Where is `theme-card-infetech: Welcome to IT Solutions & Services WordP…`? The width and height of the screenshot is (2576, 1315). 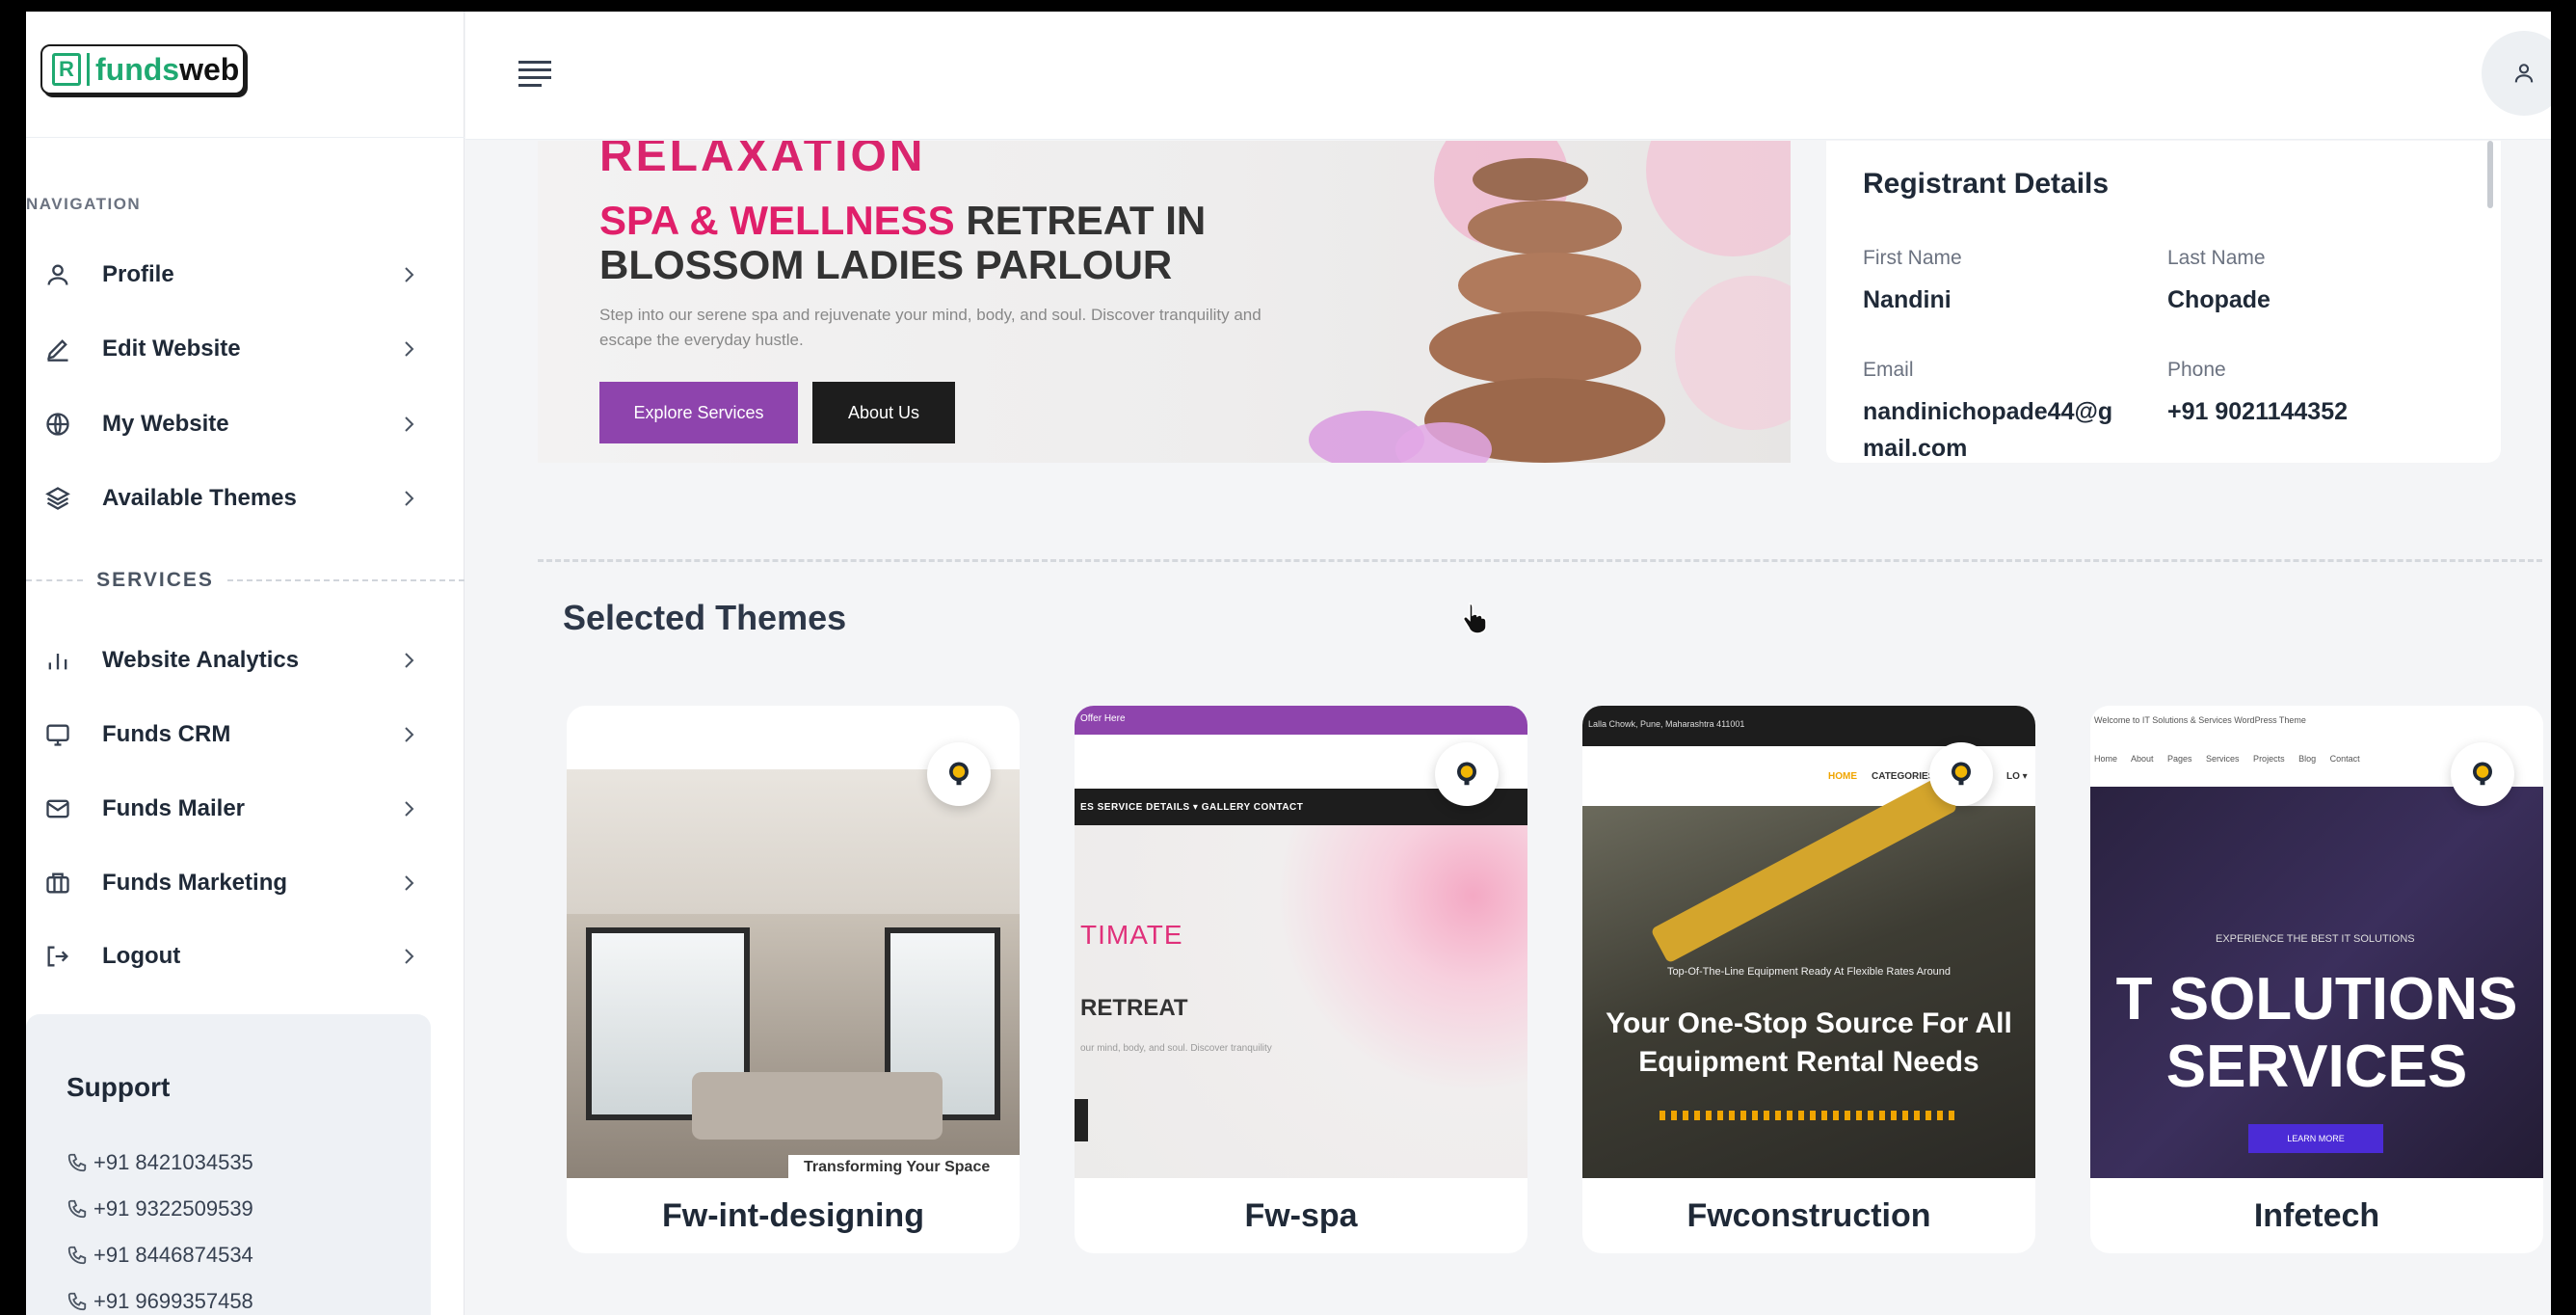
theme-card-infetech: Welcome to IT Solutions & Services WordP… is located at coordinates (2316, 979).